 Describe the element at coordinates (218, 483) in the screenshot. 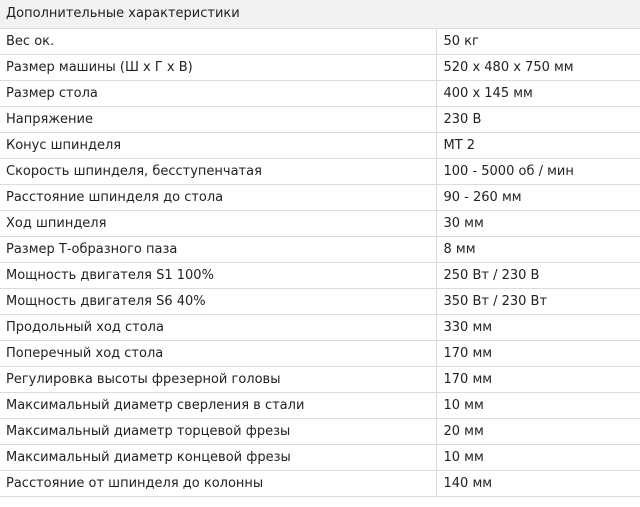

I see `spec-label: Расстояние от шпинделя до колонны` at that location.